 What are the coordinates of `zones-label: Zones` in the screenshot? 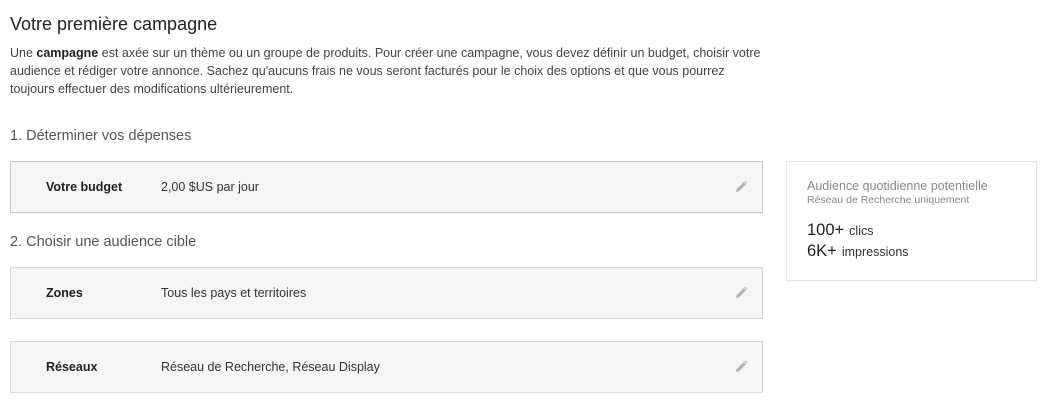 It's located at (64, 293).